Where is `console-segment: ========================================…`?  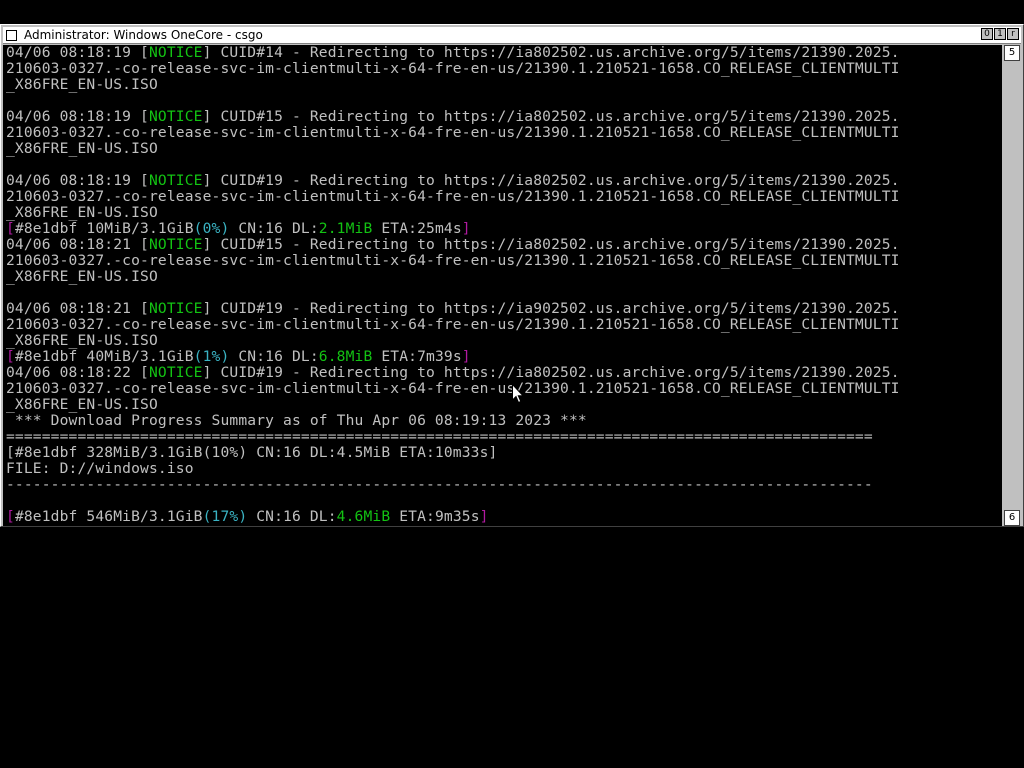 console-segment: ========================================… is located at coordinates (439, 436).